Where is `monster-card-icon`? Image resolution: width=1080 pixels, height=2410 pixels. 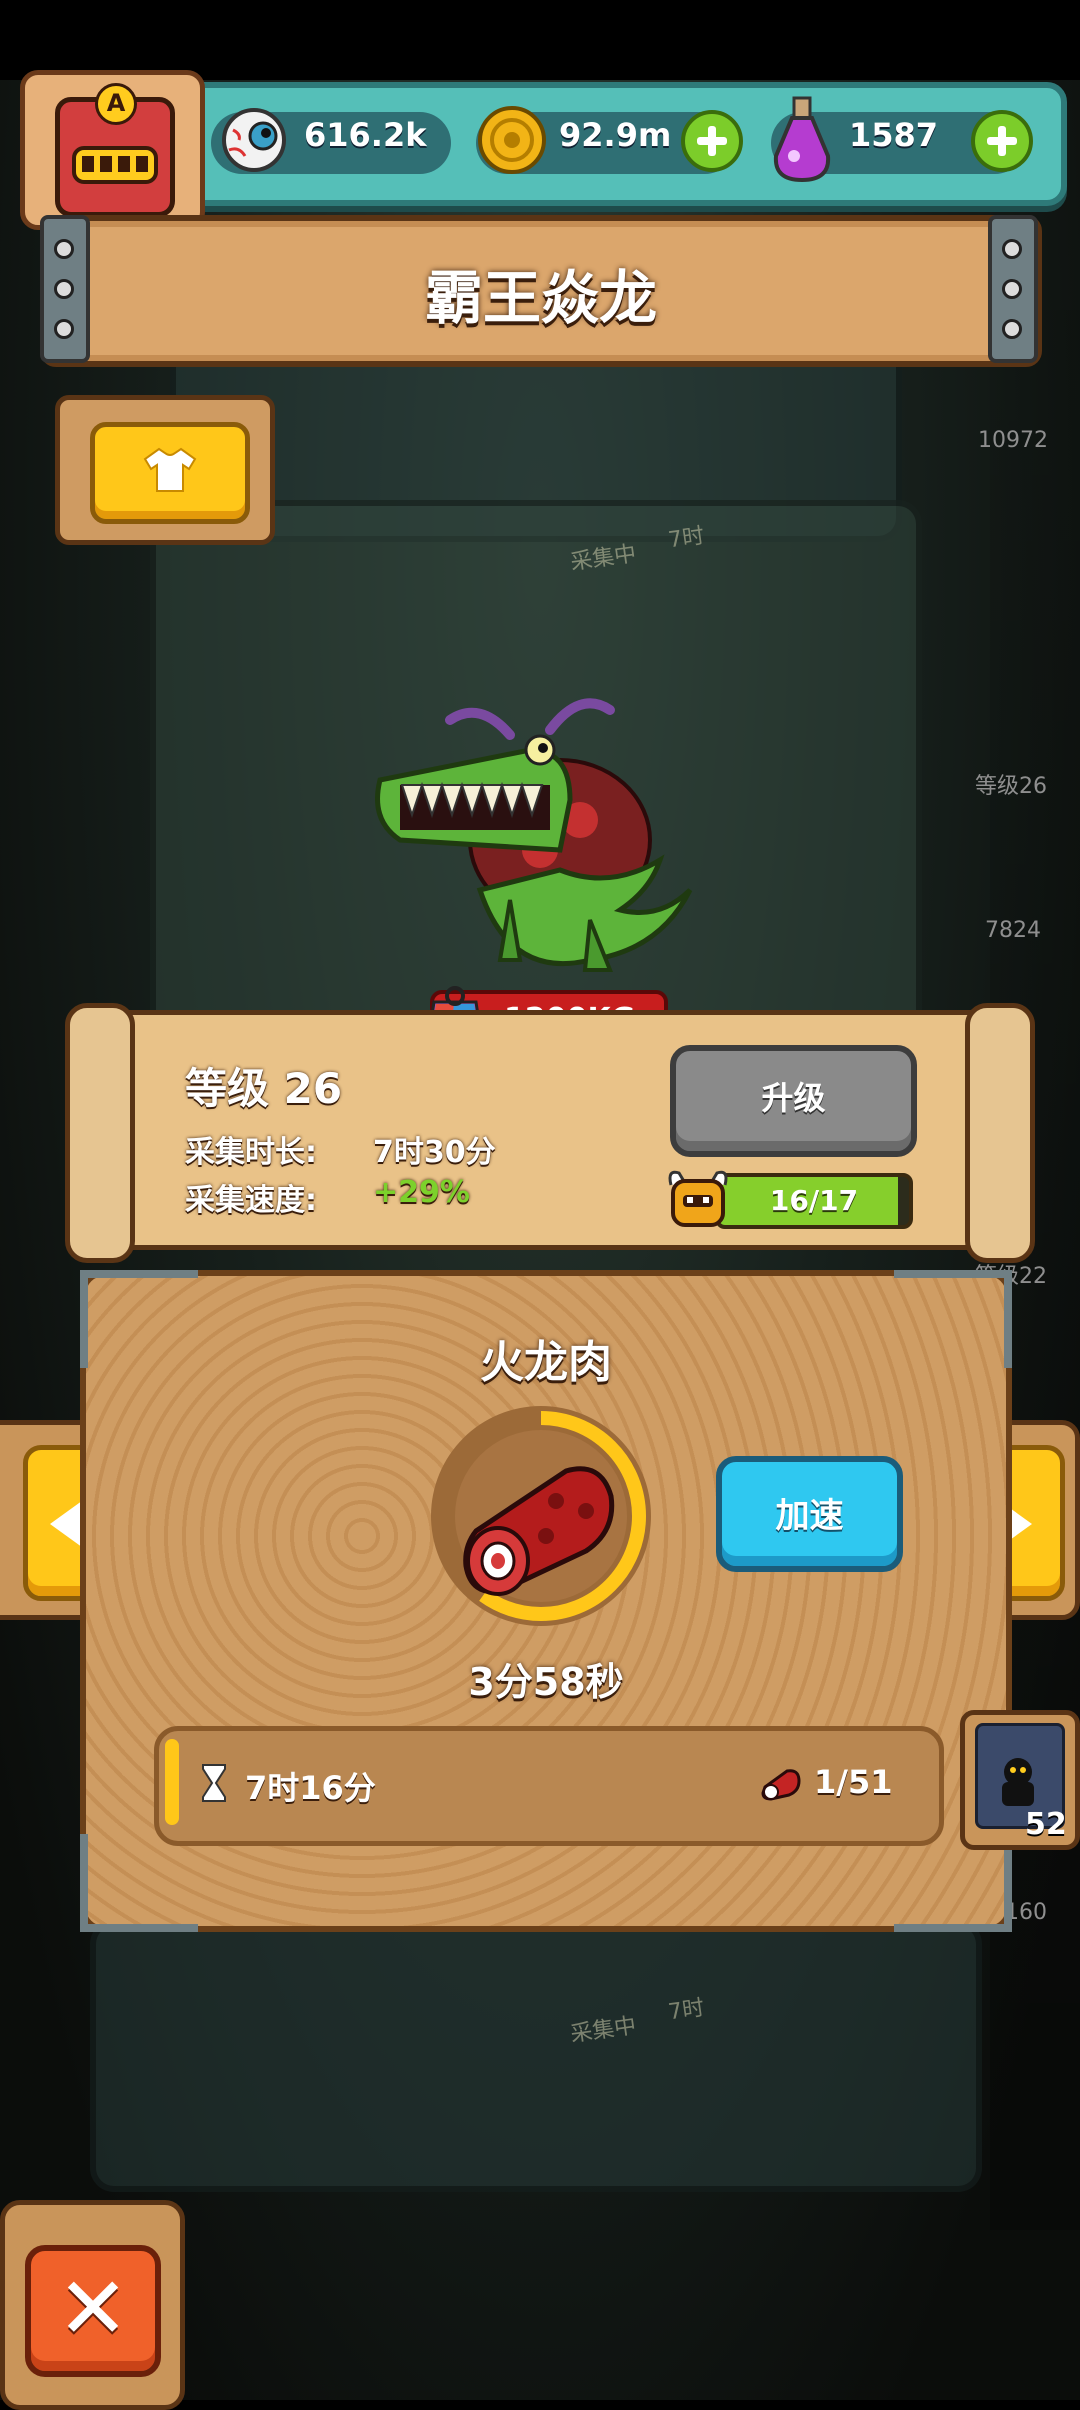
monster-card-icon is located at coordinates (698, 1198).